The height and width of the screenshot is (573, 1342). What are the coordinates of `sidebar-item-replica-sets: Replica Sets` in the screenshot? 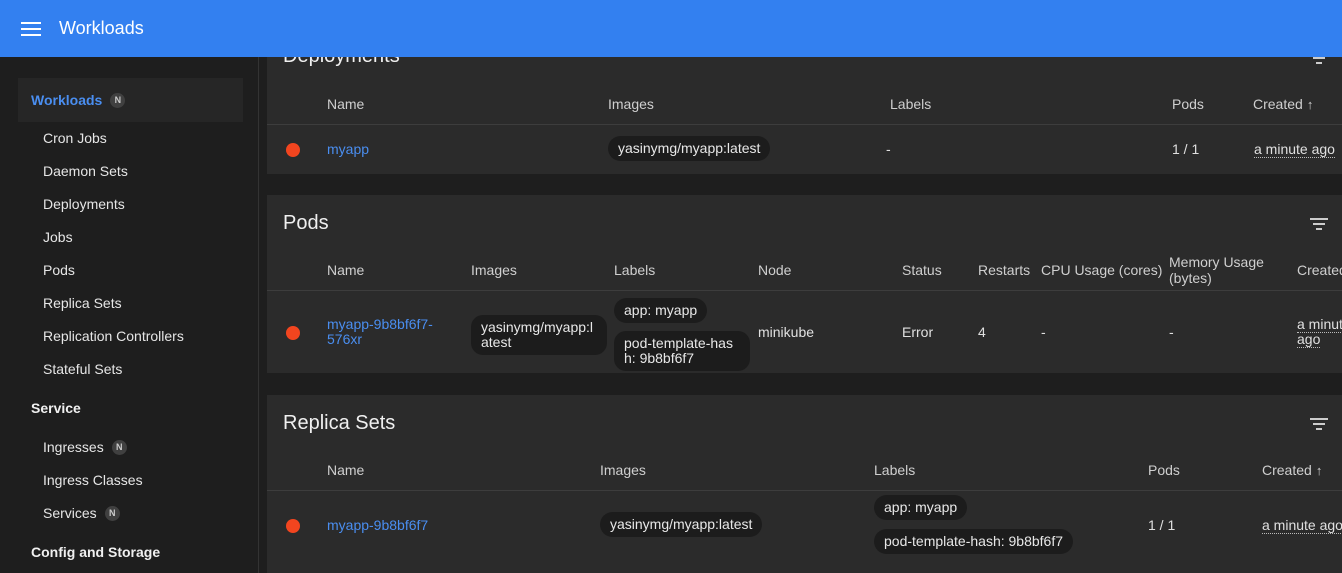 It's located at (82, 303).